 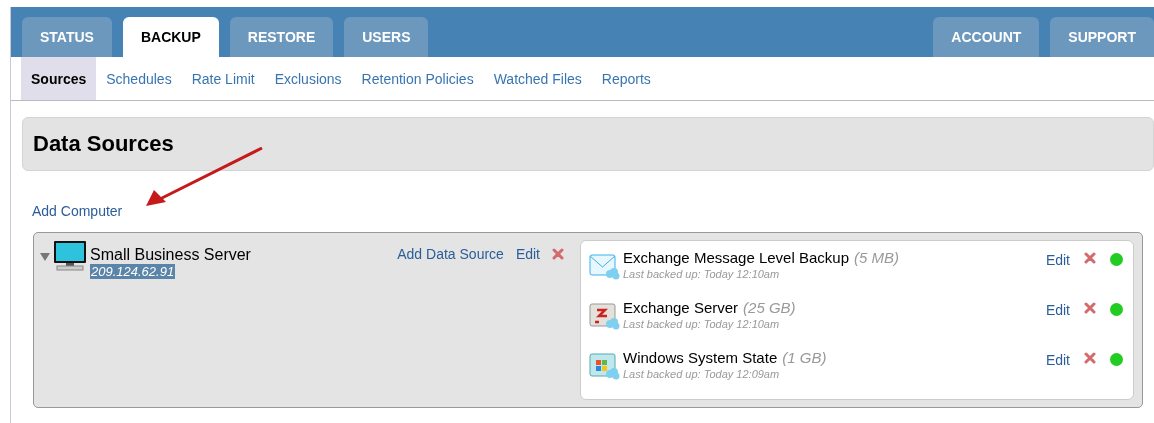 What do you see at coordinates (626, 78) in the screenshot?
I see `sub-tab: Reports` at bounding box center [626, 78].